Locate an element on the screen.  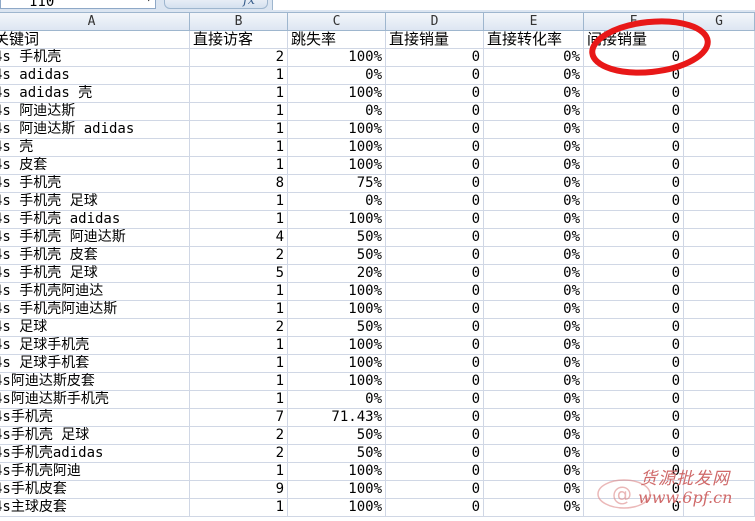
cell-a: 4s 足球 is located at coordinates (95, 328).